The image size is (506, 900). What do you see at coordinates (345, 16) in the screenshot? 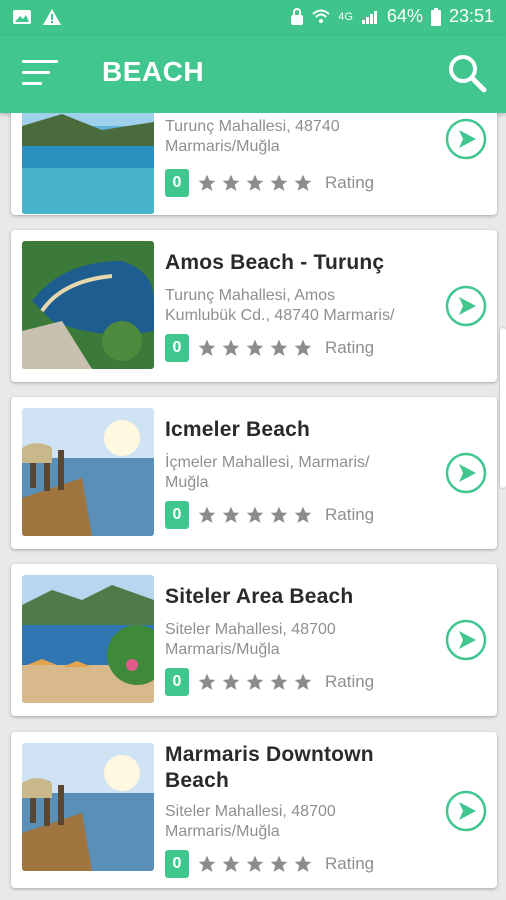
I see `network-type: 4G` at bounding box center [345, 16].